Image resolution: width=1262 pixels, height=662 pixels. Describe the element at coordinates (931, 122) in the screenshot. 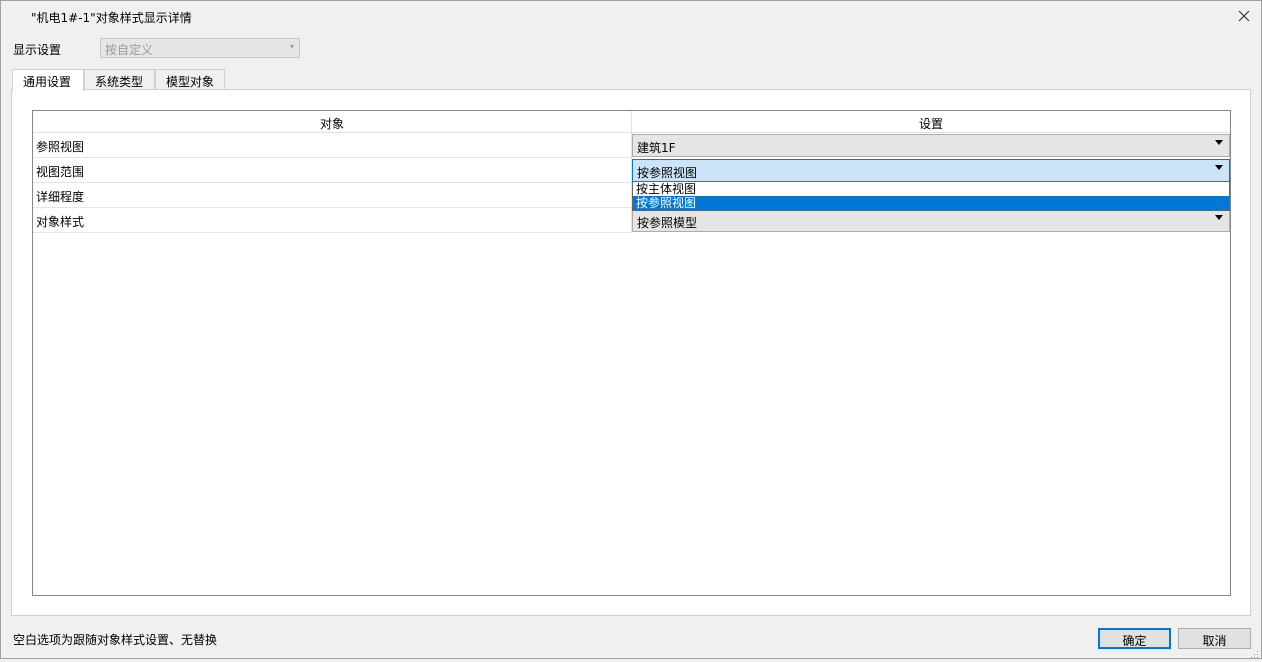

I see `column-header-setting: 设置` at that location.